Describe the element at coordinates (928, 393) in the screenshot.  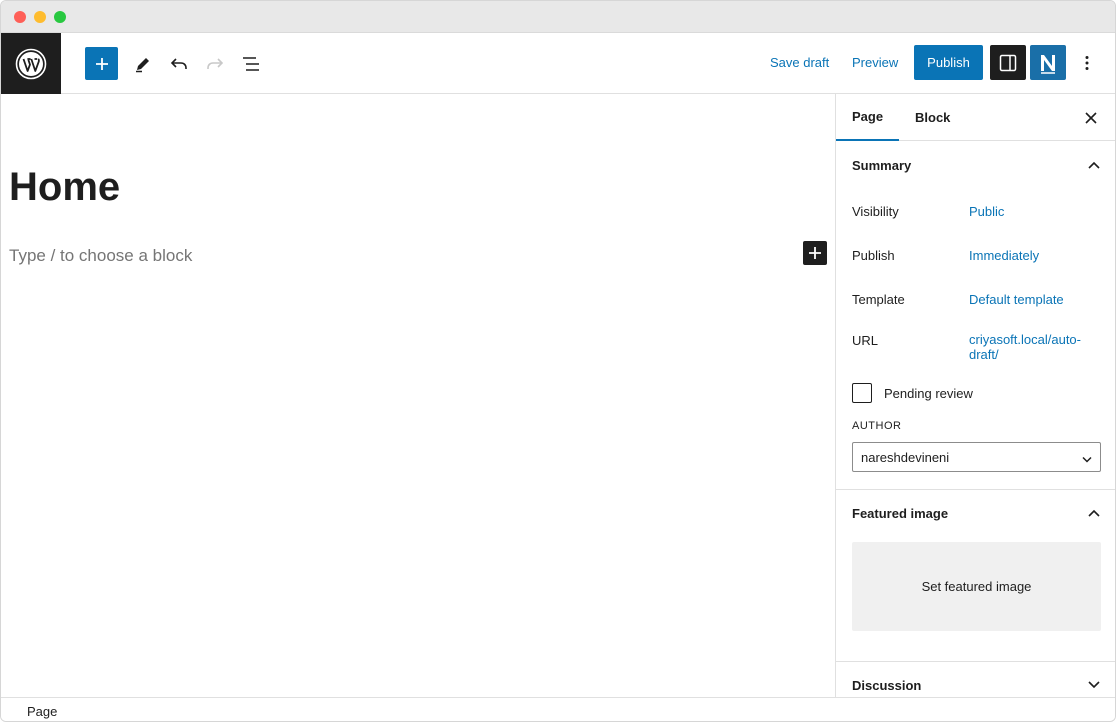
I see `pending-review-label: Pending review` at that location.